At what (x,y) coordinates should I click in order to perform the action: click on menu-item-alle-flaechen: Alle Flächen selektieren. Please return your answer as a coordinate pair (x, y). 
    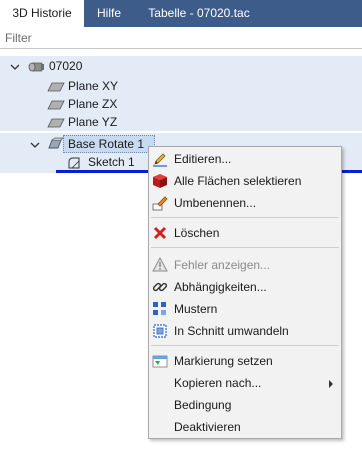
    Looking at the image, I should click on (245, 181).